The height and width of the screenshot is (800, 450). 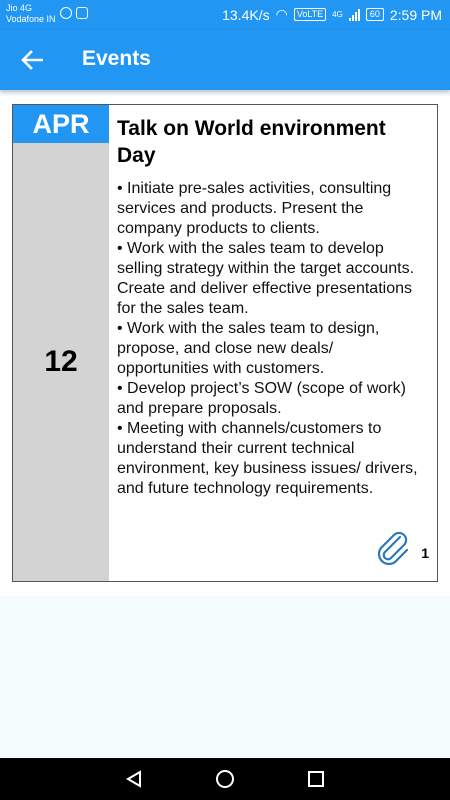 What do you see at coordinates (19, 8) in the screenshot?
I see `carrier-line-1: Jio 4G` at bounding box center [19, 8].